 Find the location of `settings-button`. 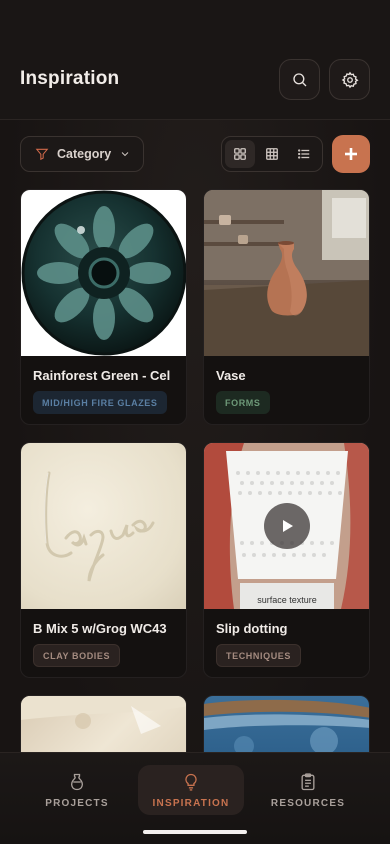

settings-button is located at coordinates (349, 79).